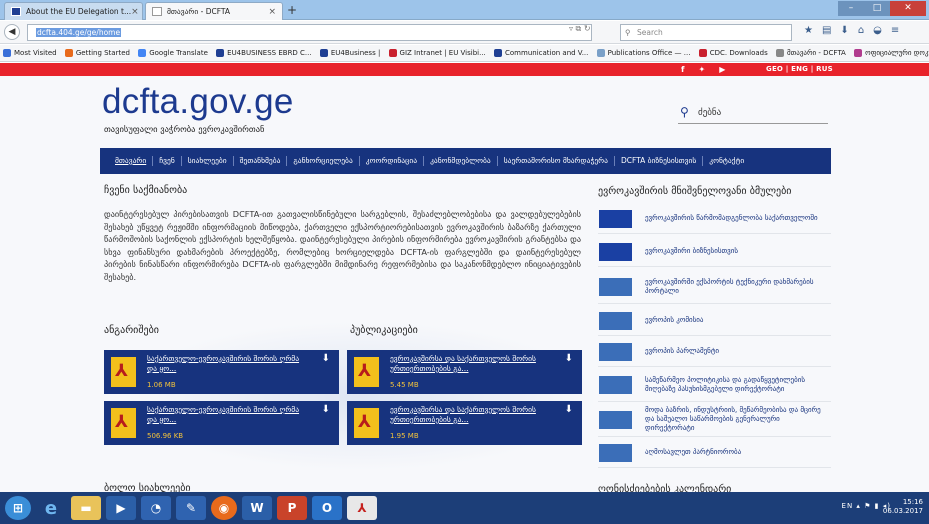 The width and height of the screenshot is (929, 524). What do you see at coordinates (714, 252) in the screenshot?
I see `eu-link-item: ევროკავშირი ბიზნესისთვის` at bounding box center [714, 252].